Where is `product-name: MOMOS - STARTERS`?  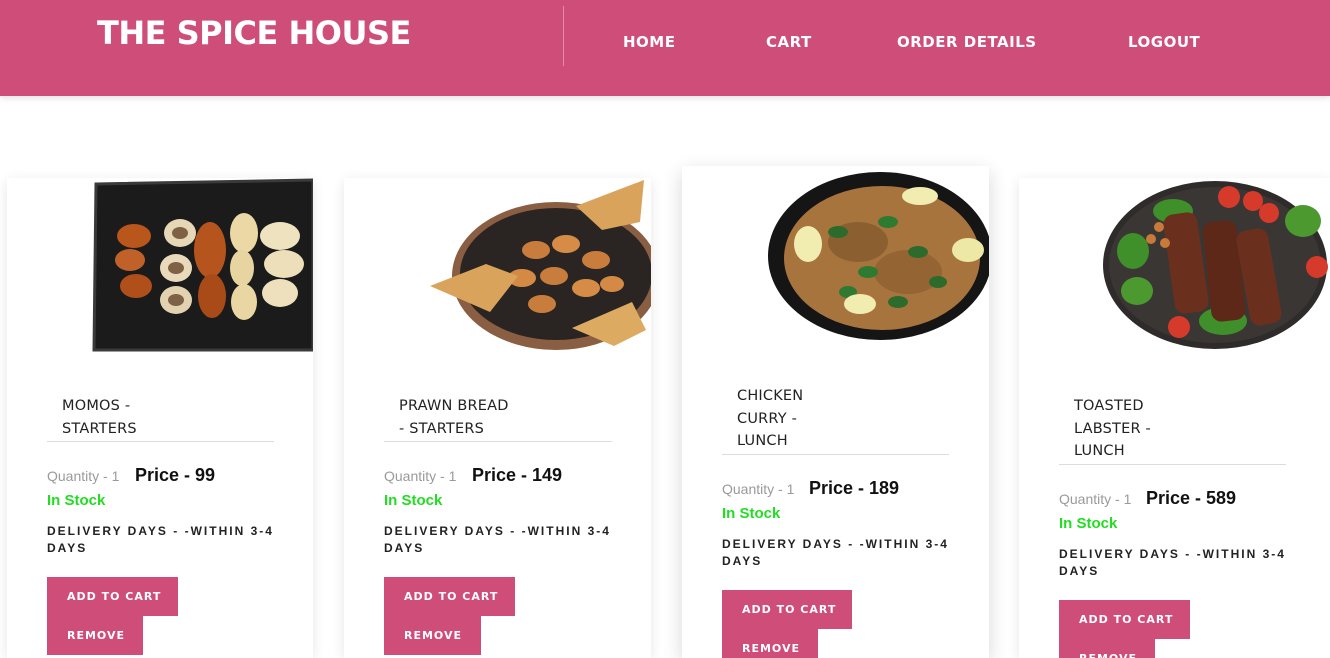
product-name: MOMOS - STARTERS is located at coordinates (99, 417).